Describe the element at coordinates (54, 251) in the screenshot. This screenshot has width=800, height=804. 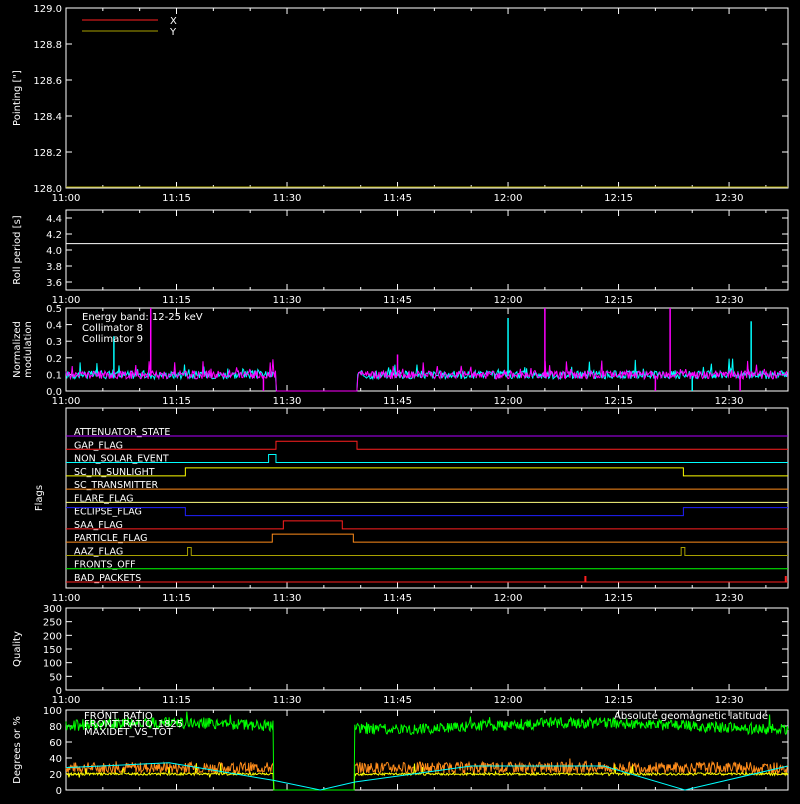
I see `roll-ytick-label: 4.0` at that location.